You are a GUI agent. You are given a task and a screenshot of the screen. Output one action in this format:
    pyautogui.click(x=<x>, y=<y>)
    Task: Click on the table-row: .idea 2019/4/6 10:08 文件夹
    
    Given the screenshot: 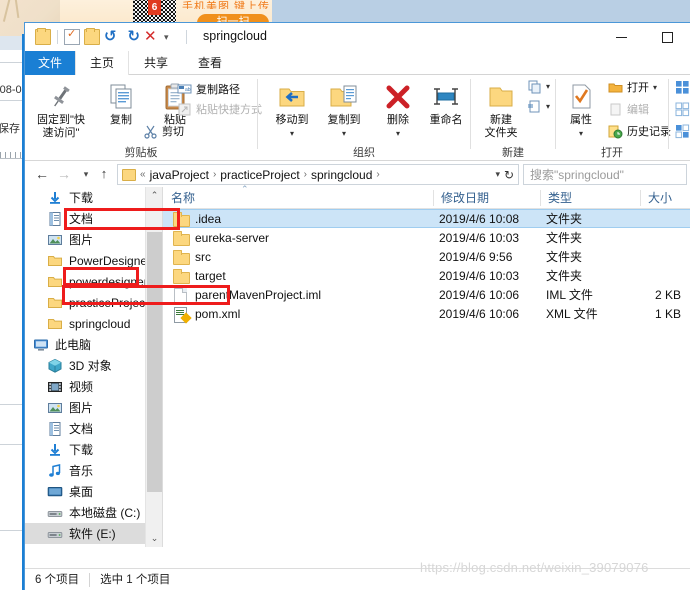 What is the action you would take?
    pyautogui.click(x=426, y=218)
    